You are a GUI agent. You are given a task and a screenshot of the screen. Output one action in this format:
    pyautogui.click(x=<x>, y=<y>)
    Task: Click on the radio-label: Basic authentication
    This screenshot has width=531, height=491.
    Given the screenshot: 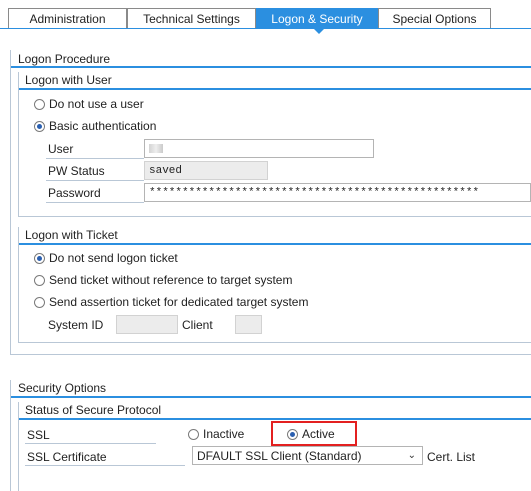 What is the action you would take?
    pyautogui.click(x=103, y=126)
    